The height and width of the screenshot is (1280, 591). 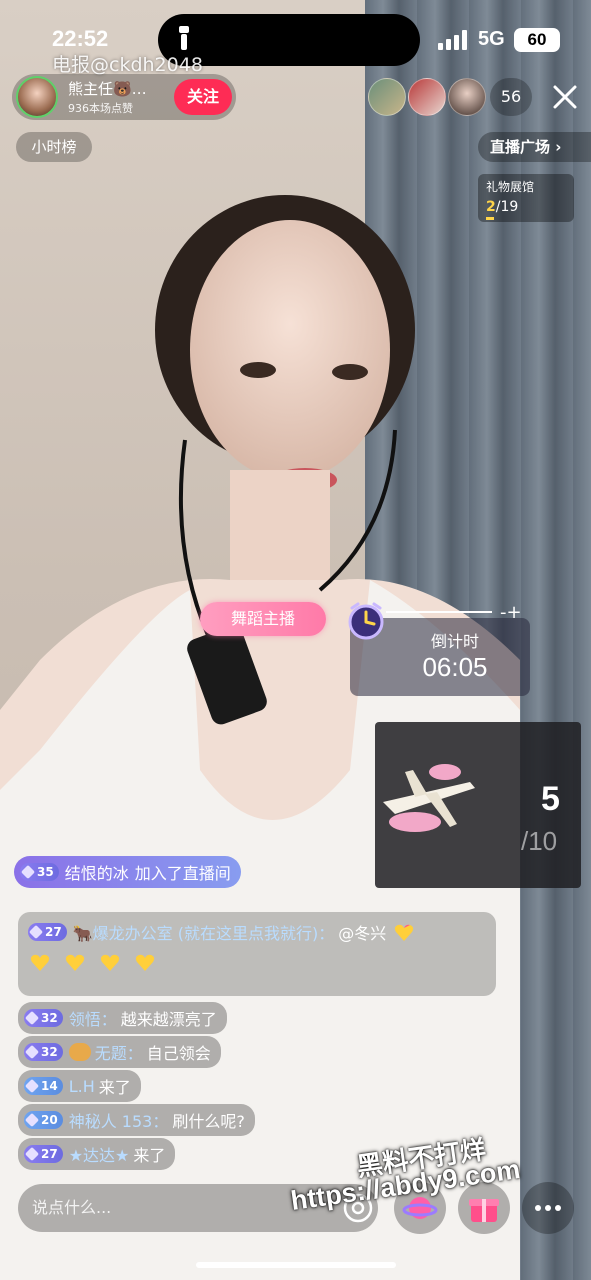 I want to click on user-level-badge: 35, so click(x=39, y=872).